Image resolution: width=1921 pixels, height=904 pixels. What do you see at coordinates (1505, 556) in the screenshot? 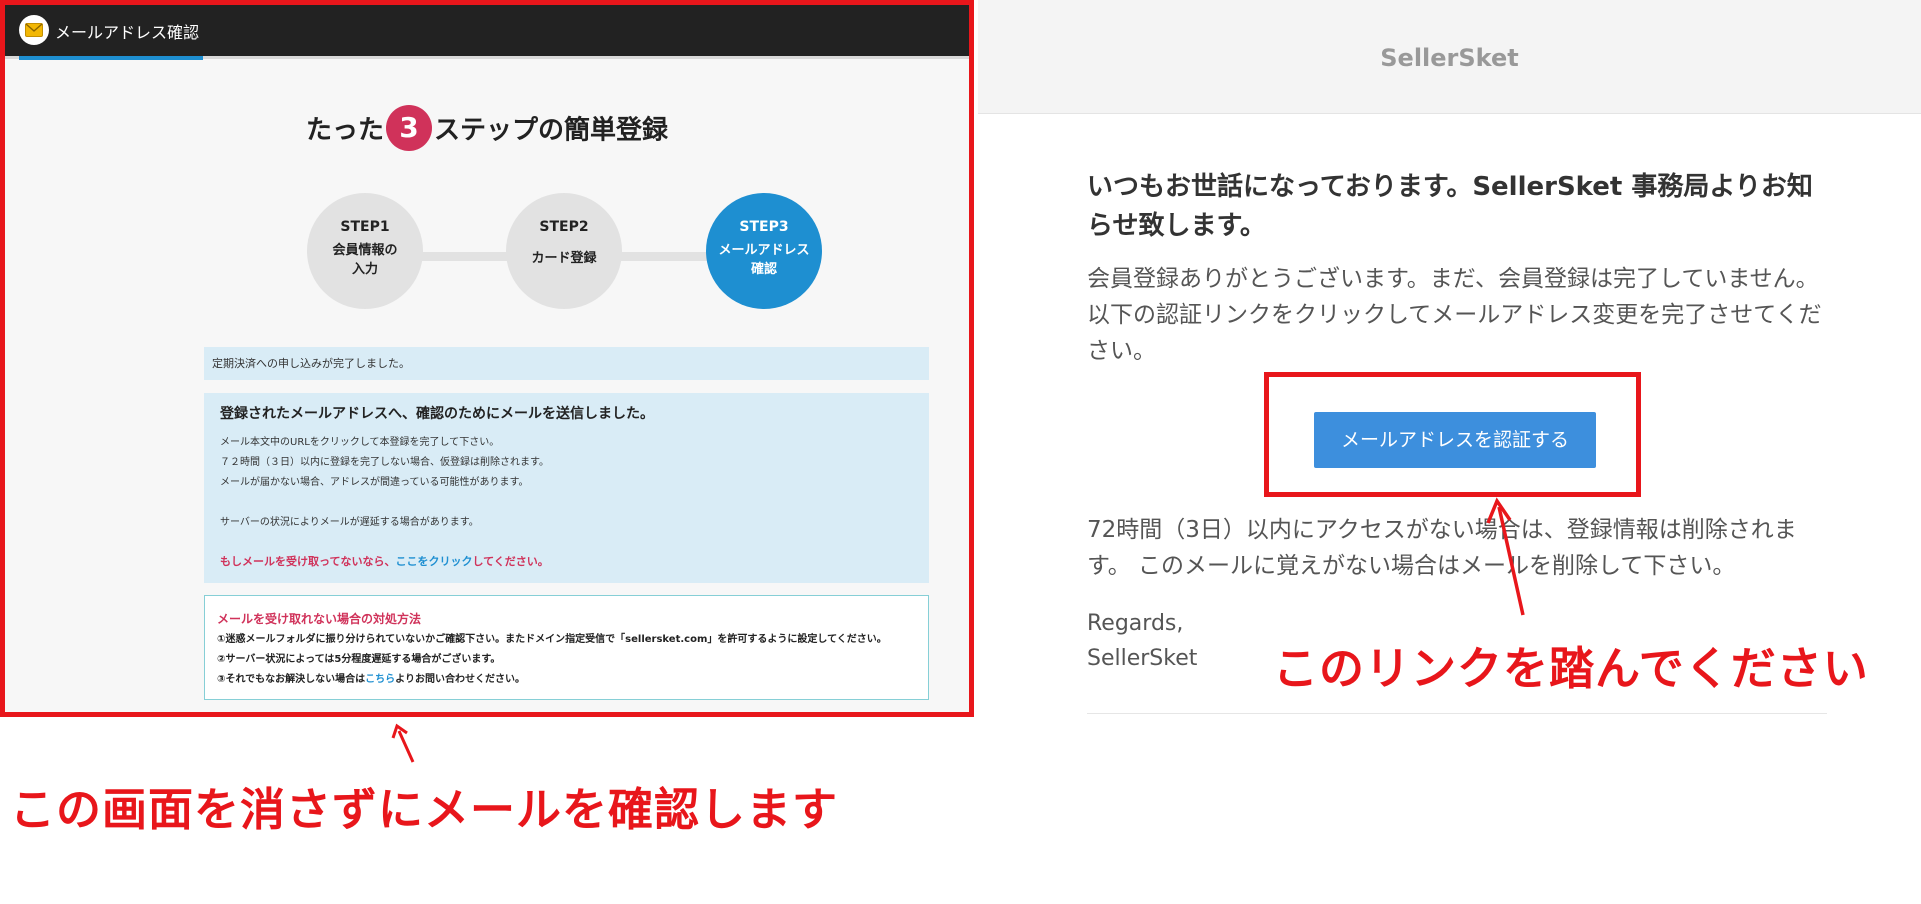
I see `right-arrow-icon` at bounding box center [1505, 556].